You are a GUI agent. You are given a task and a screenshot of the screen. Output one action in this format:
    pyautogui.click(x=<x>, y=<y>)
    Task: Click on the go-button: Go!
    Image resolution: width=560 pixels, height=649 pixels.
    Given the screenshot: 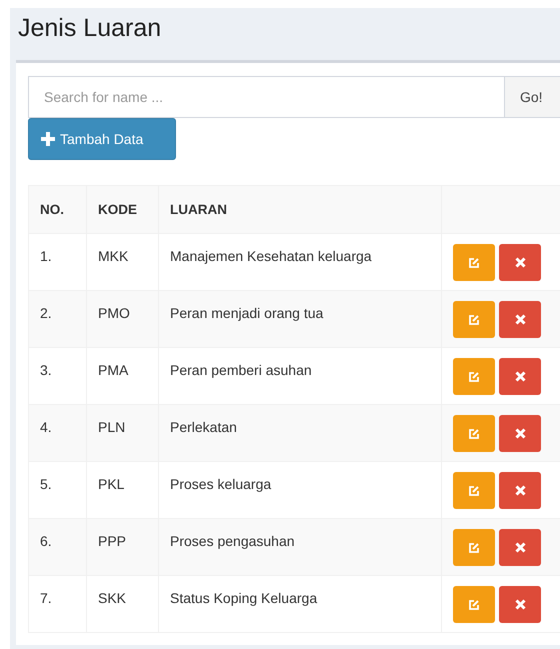 What is the action you would take?
    pyautogui.click(x=532, y=97)
    